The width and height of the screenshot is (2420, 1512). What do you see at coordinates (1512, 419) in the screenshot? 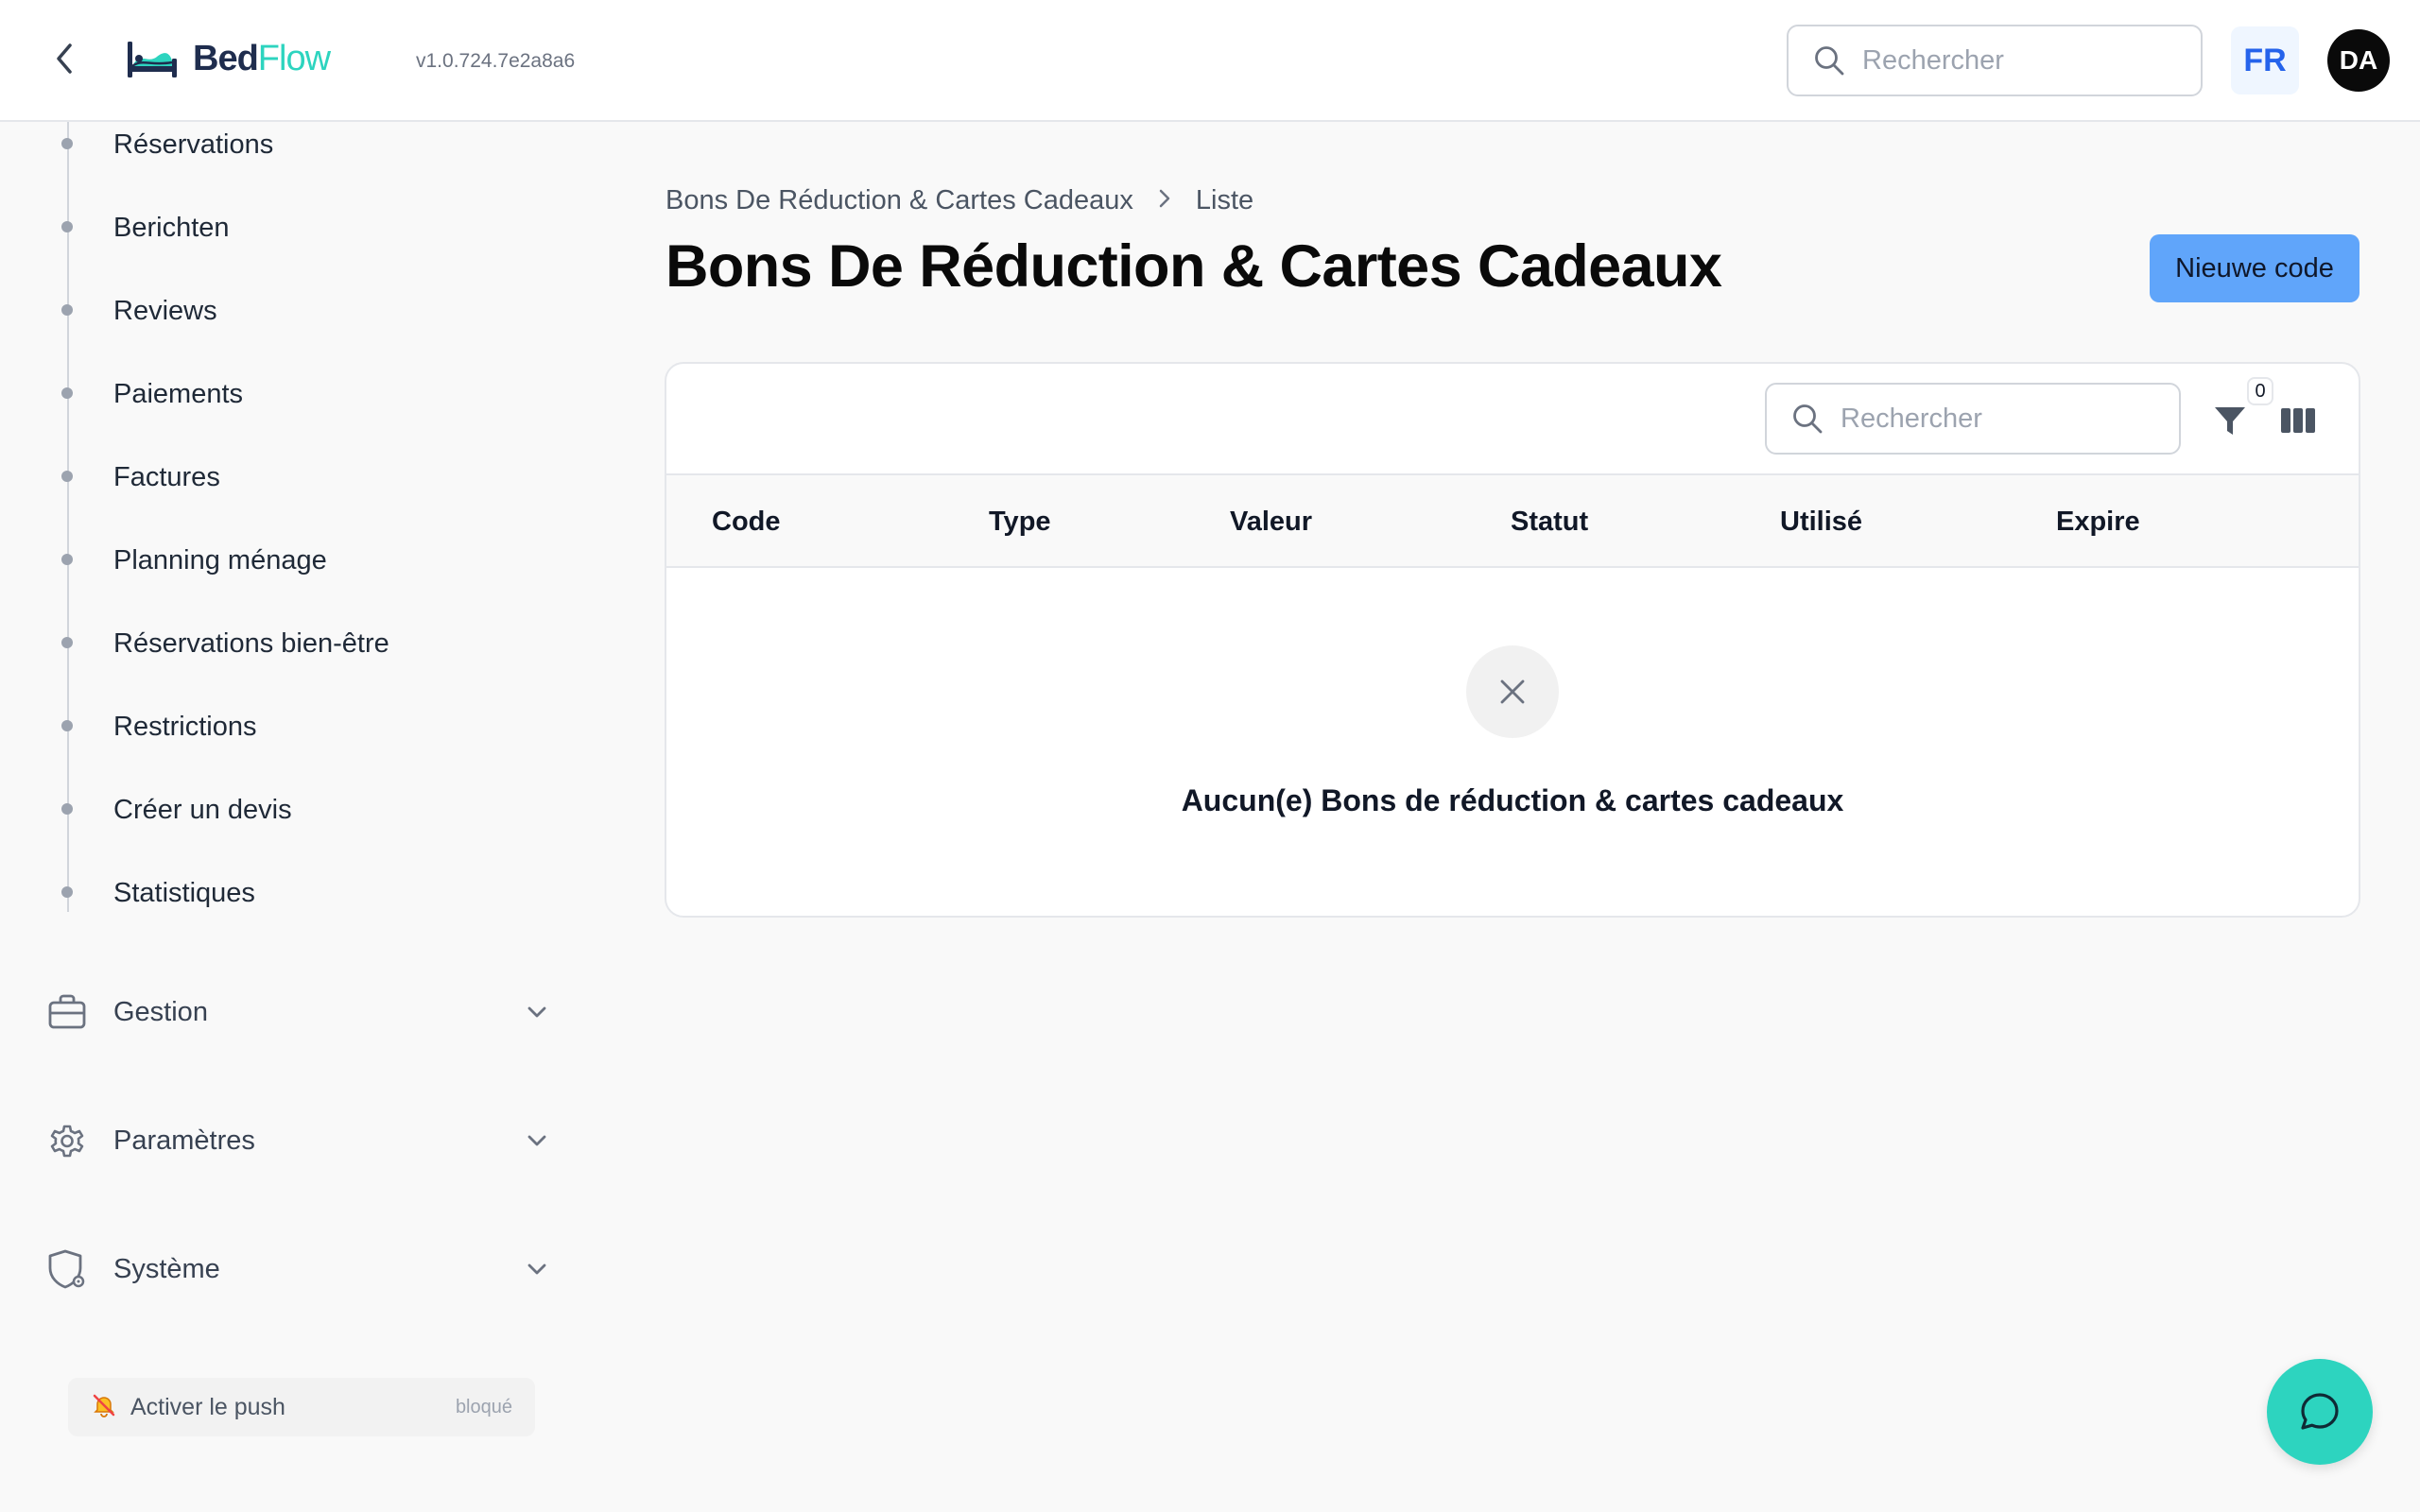
I see `table-toolbar: 0` at bounding box center [1512, 419].